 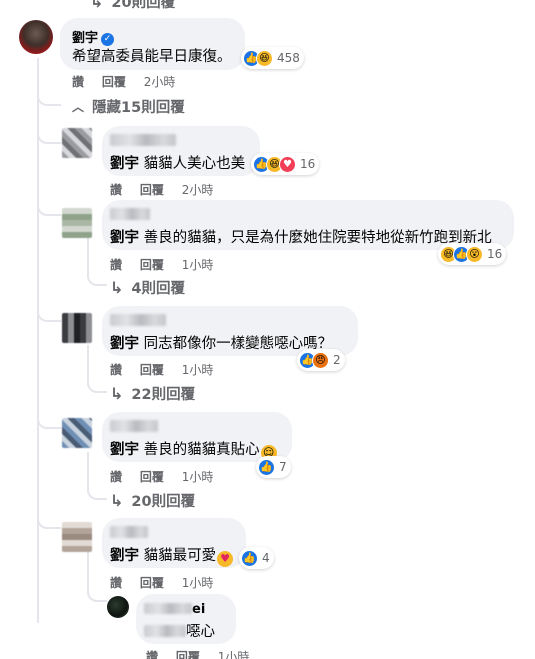 I want to click on comment-author: ei, so click(x=174, y=609).